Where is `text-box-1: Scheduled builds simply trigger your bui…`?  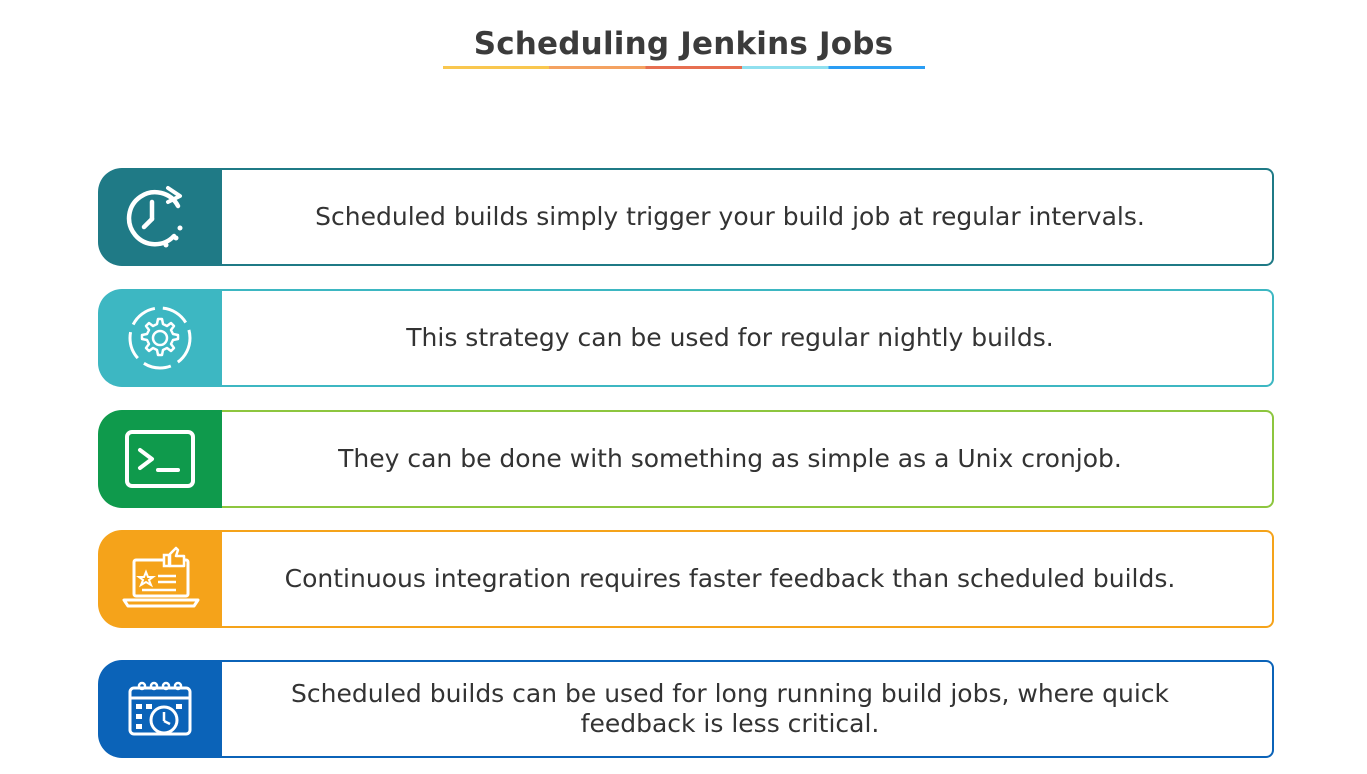 text-box-1: Scheduled builds simply trigger your bui… is located at coordinates (741, 217).